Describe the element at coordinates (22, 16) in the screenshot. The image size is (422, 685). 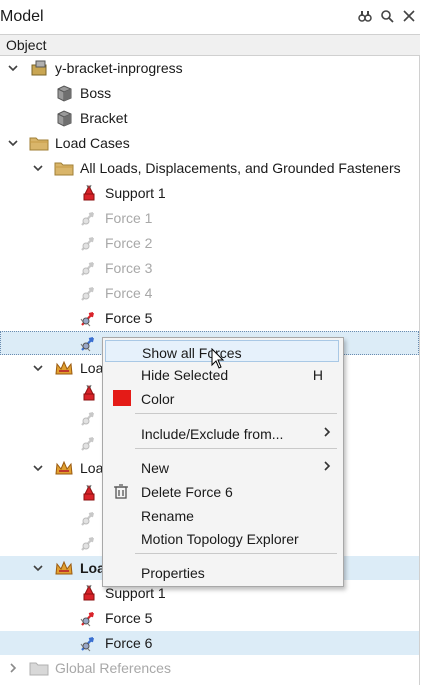
I see `panel-title: Model` at that location.